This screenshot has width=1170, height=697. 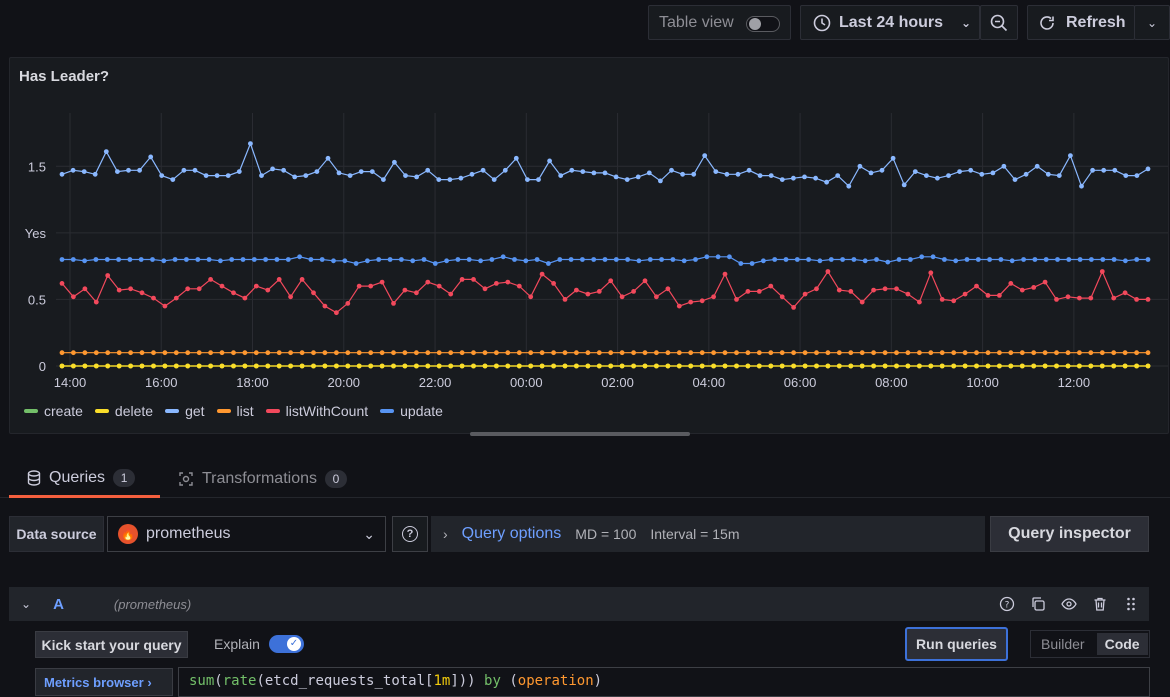 I want to click on legend-item-update: update, so click(x=411, y=411).